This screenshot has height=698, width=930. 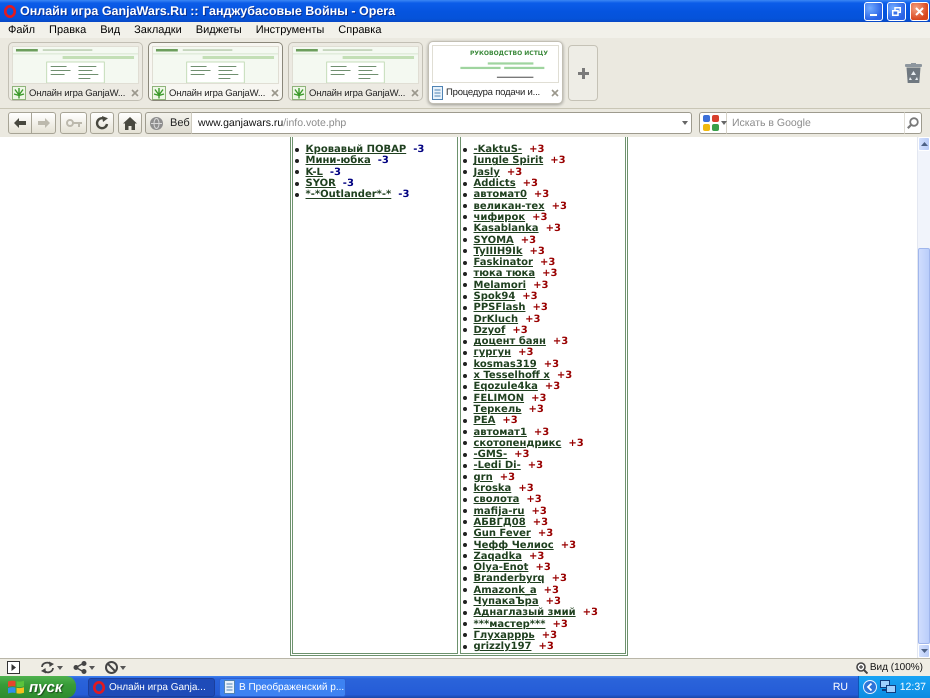 What do you see at coordinates (503, 646) in the screenshot?
I see `player-link: grizzly197` at bounding box center [503, 646].